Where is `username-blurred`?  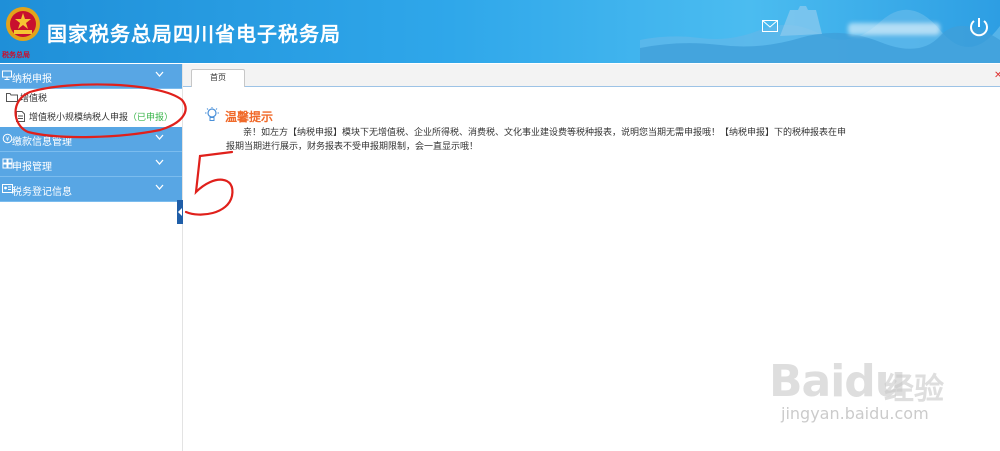
username-blurred is located at coordinates (894, 29).